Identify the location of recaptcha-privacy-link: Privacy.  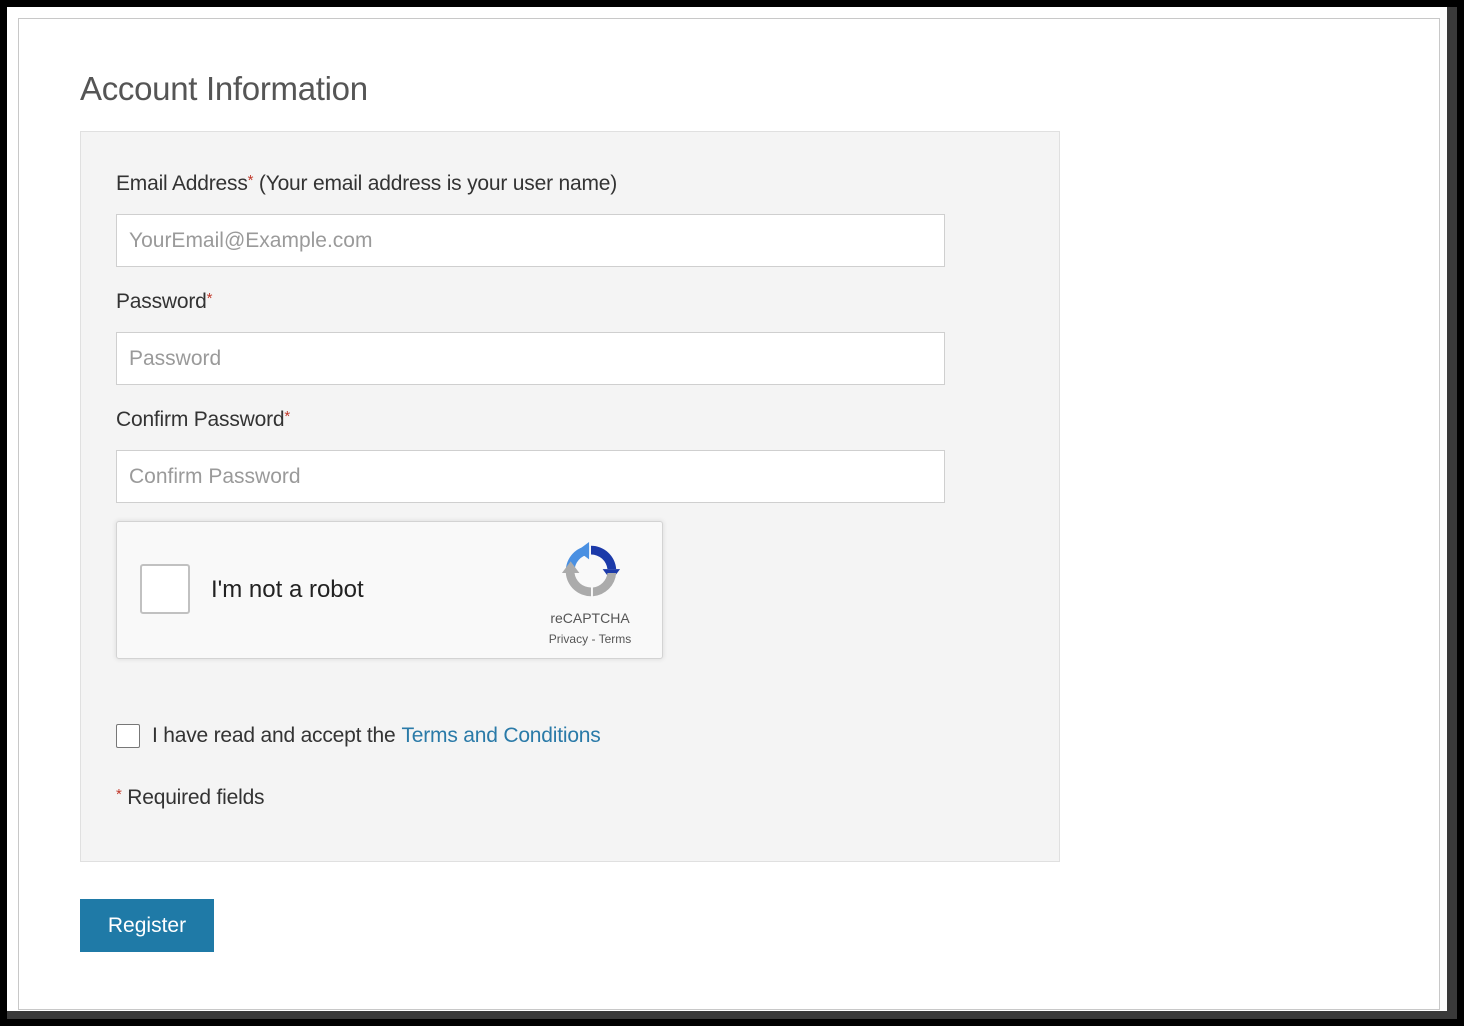
(568, 639).